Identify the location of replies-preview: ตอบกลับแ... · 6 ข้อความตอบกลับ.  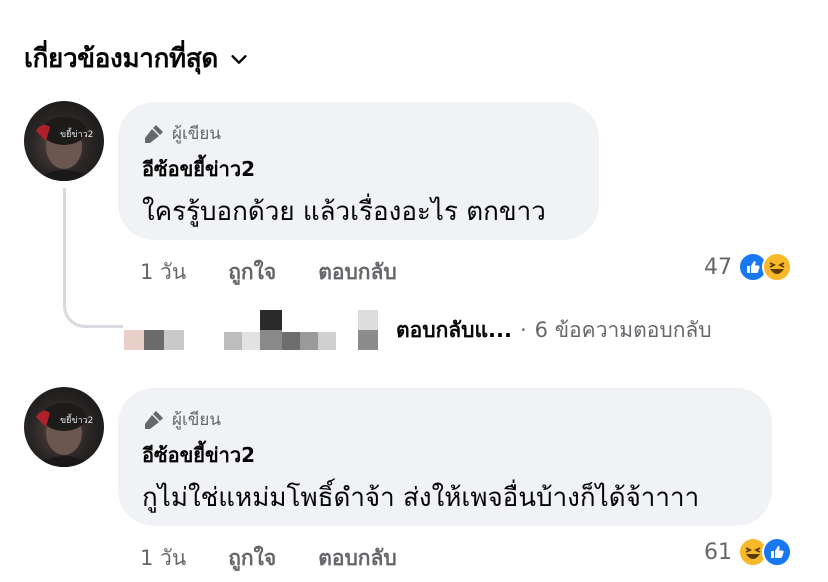
(418, 330).